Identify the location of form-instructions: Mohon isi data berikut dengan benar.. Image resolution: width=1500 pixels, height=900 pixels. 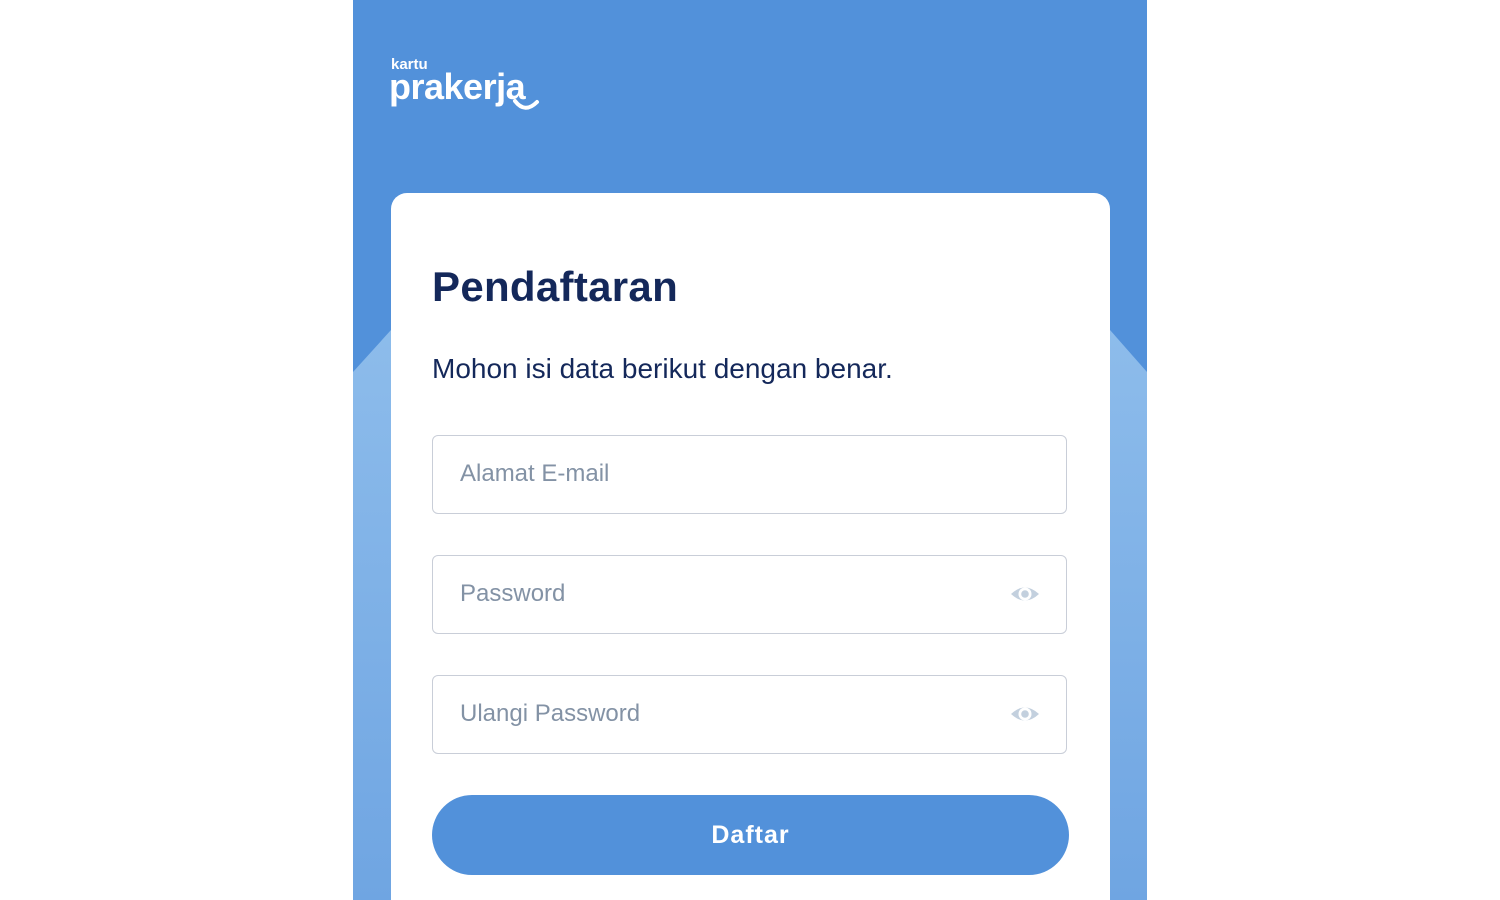
(662, 368).